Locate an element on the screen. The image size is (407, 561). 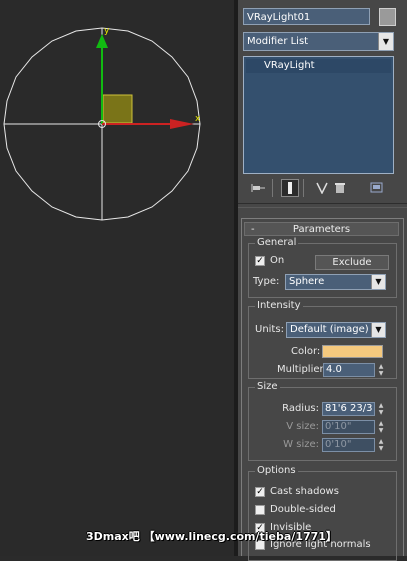
parameters-rollout-header: - Parameters is located at coordinates (321, 229).